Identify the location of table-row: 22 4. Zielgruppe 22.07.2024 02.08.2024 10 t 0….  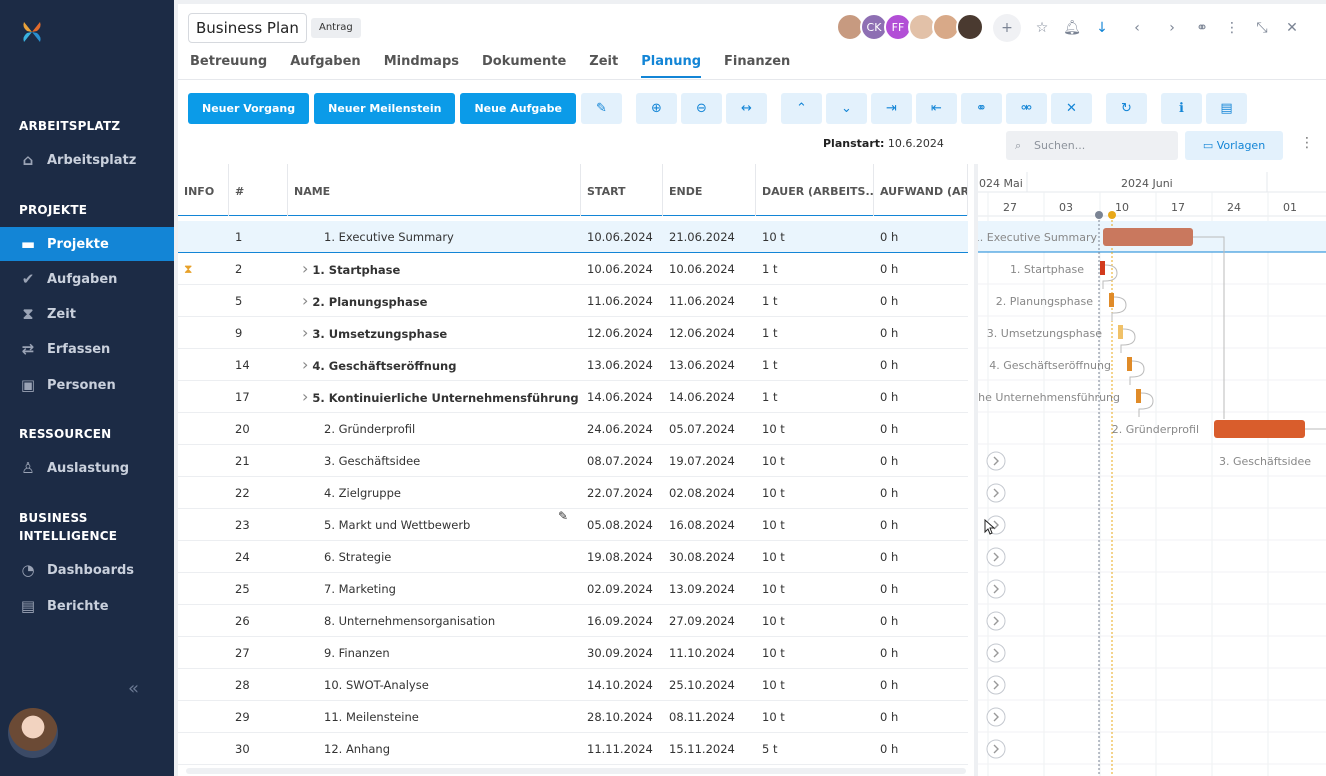
(573, 493).